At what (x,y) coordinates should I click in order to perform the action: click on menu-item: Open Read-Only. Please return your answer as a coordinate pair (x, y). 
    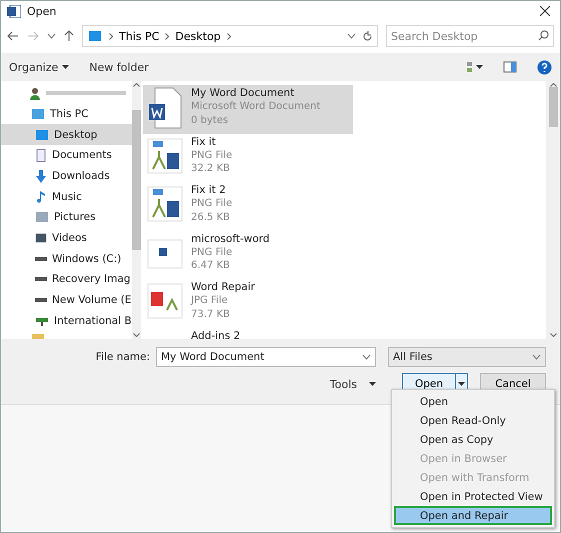
    Looking at the image, I should click on (473, 420).